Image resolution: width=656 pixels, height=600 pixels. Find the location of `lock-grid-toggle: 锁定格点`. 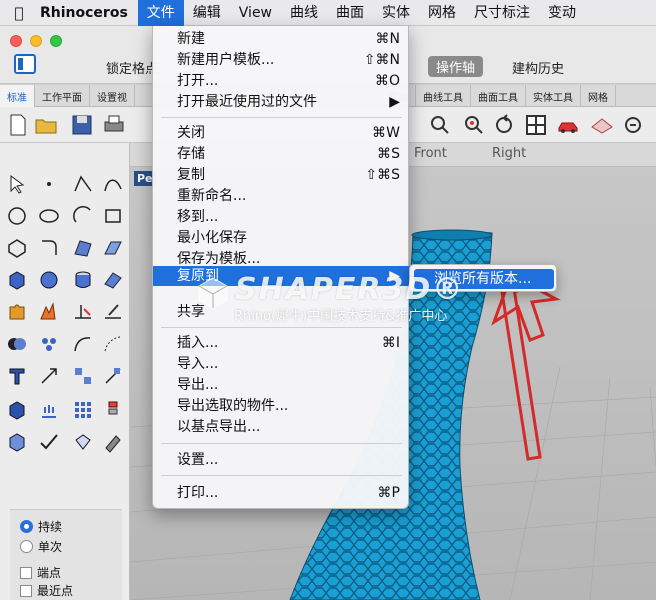

lock-grid-toggle: 锁定格点 is located at coordinates (132, 67).